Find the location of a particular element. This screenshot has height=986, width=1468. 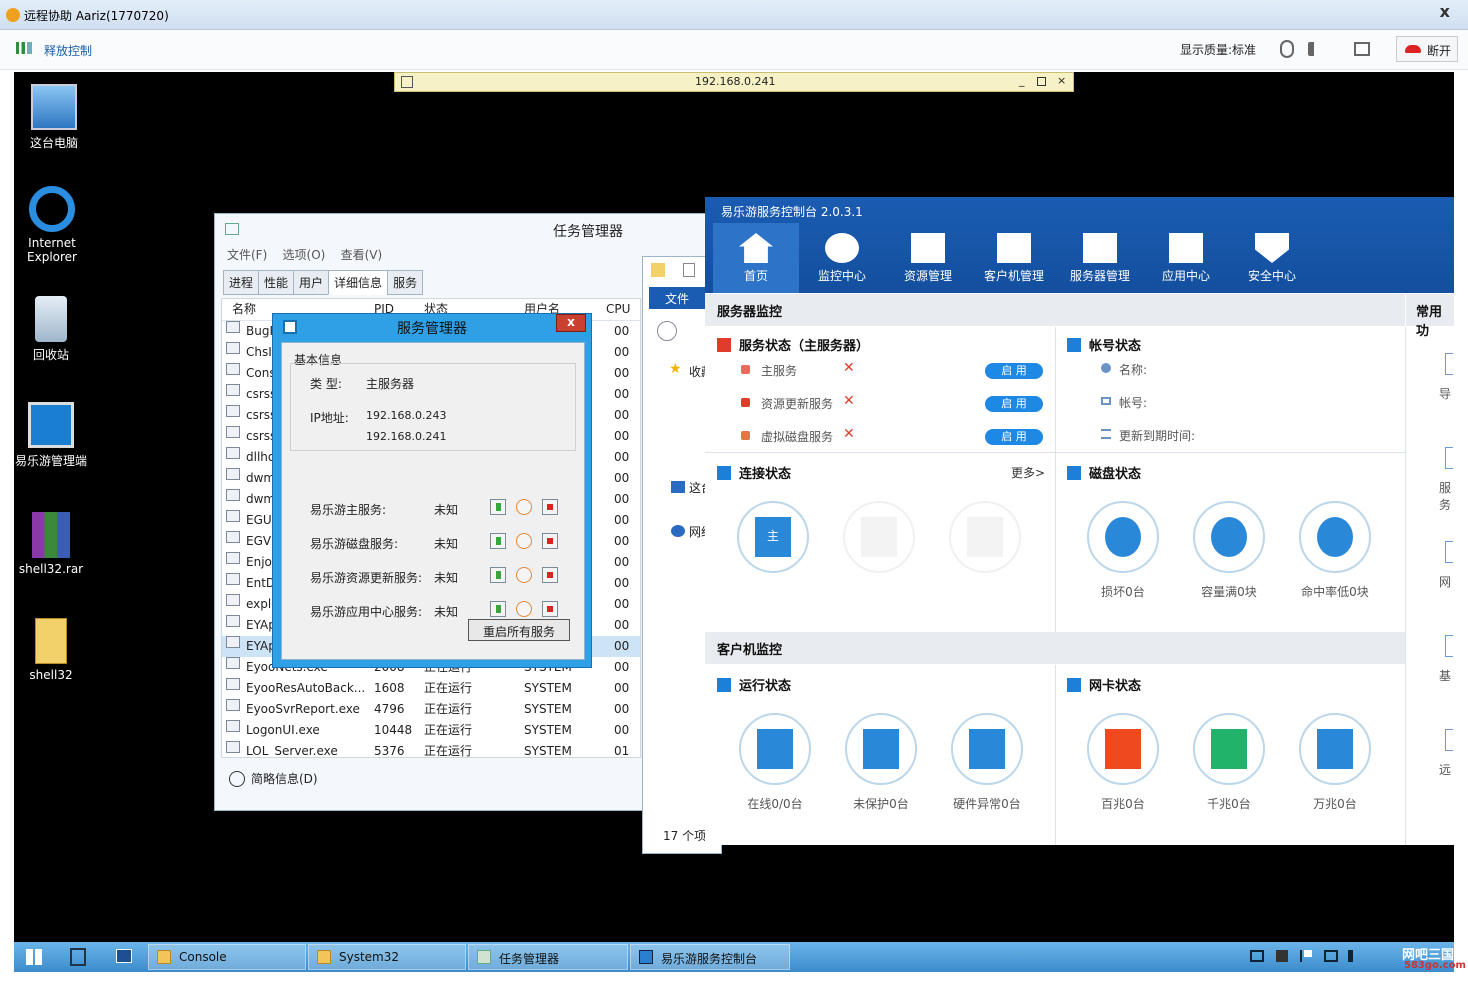

side-function-label: 基 is located at coordinates (1445, 675).